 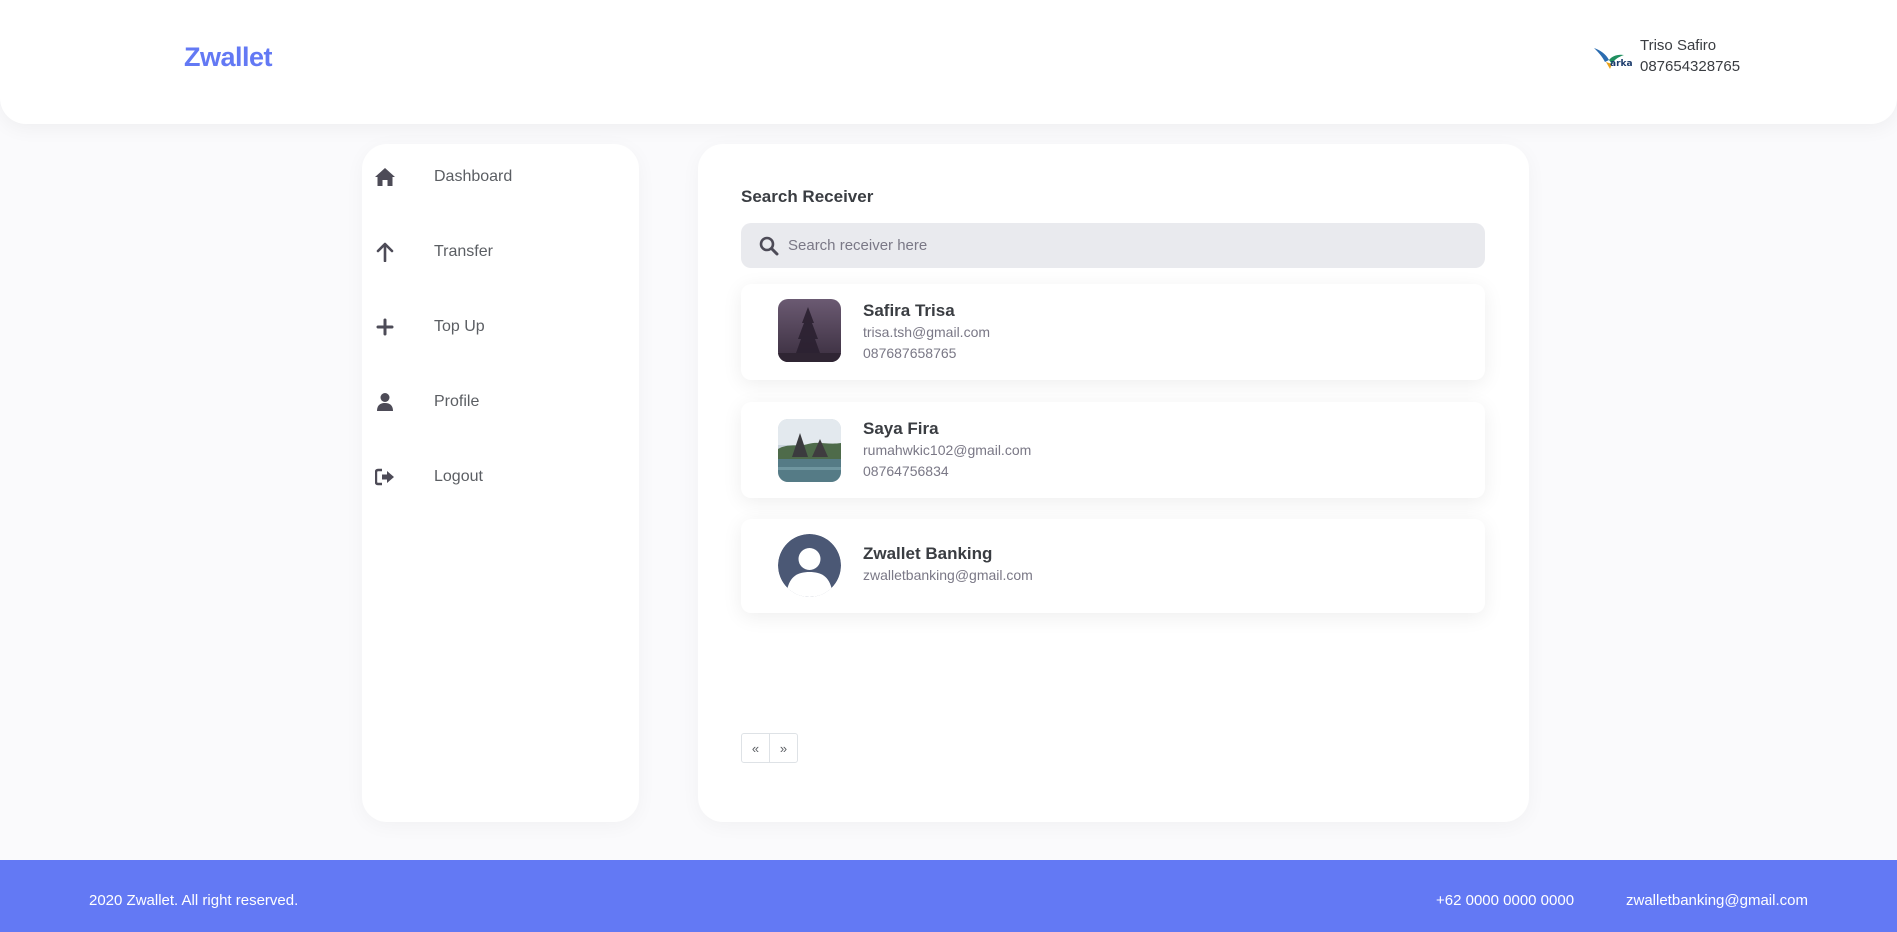 I want to click on top-navbar: Zwallet arka Triso Safiro 087654328765, so click(x=948, y=62).